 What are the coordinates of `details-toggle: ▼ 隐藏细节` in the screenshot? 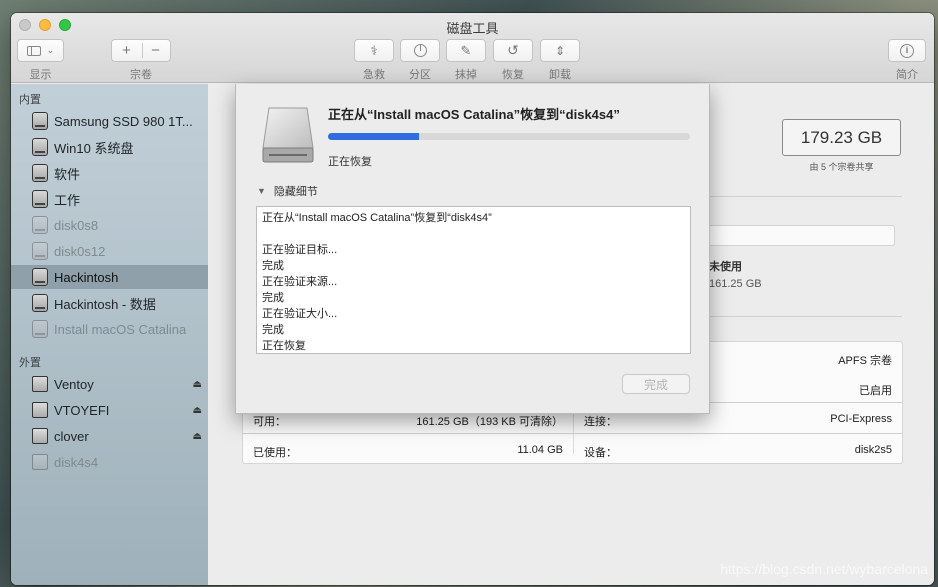 It's located at (287, 191).